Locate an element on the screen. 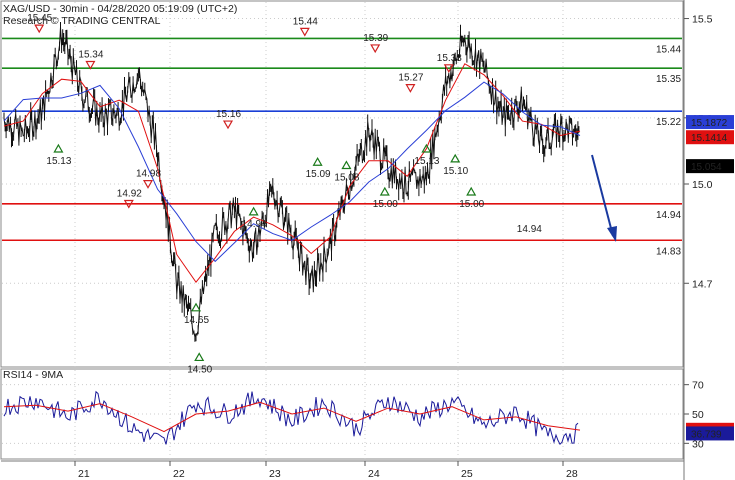  target-label: 14.94 is located at coordinates (529, 229).